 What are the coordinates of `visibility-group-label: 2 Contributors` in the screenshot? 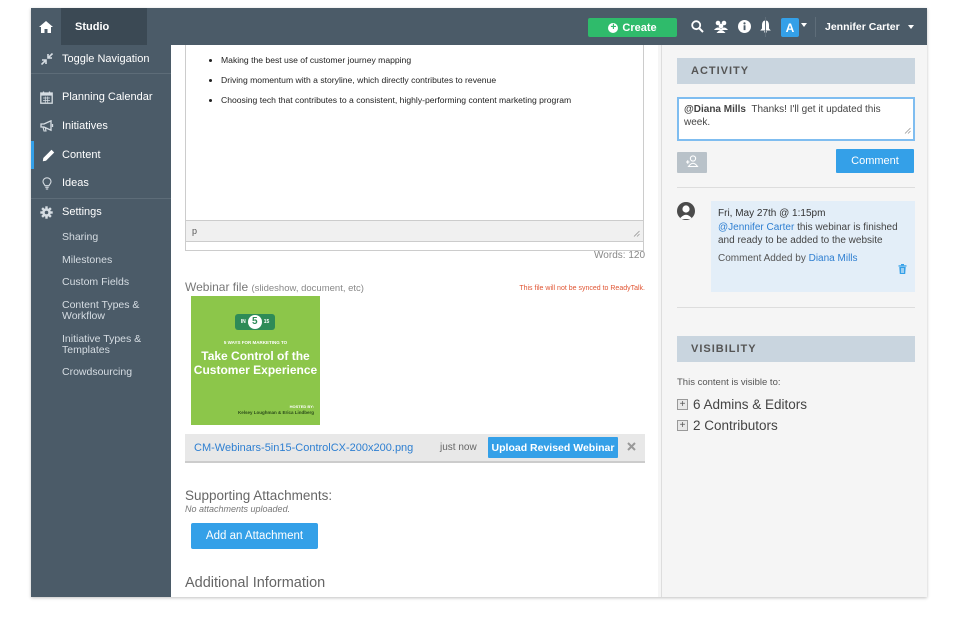 It's located at (735, 425).